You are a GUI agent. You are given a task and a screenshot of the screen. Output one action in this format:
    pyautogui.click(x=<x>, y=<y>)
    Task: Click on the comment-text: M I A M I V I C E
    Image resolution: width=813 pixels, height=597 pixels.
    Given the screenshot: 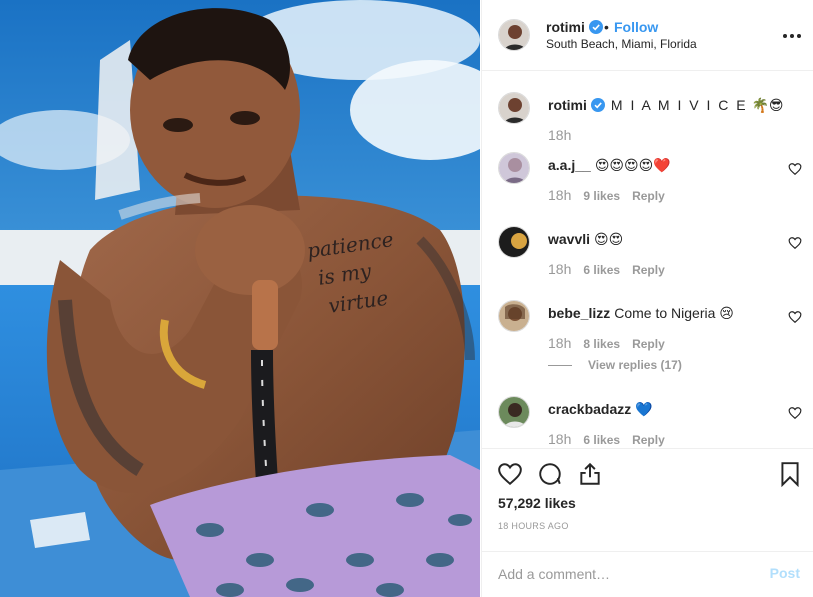 What is the action you would take?
    pyautogui.click(x=679, y=105)
    